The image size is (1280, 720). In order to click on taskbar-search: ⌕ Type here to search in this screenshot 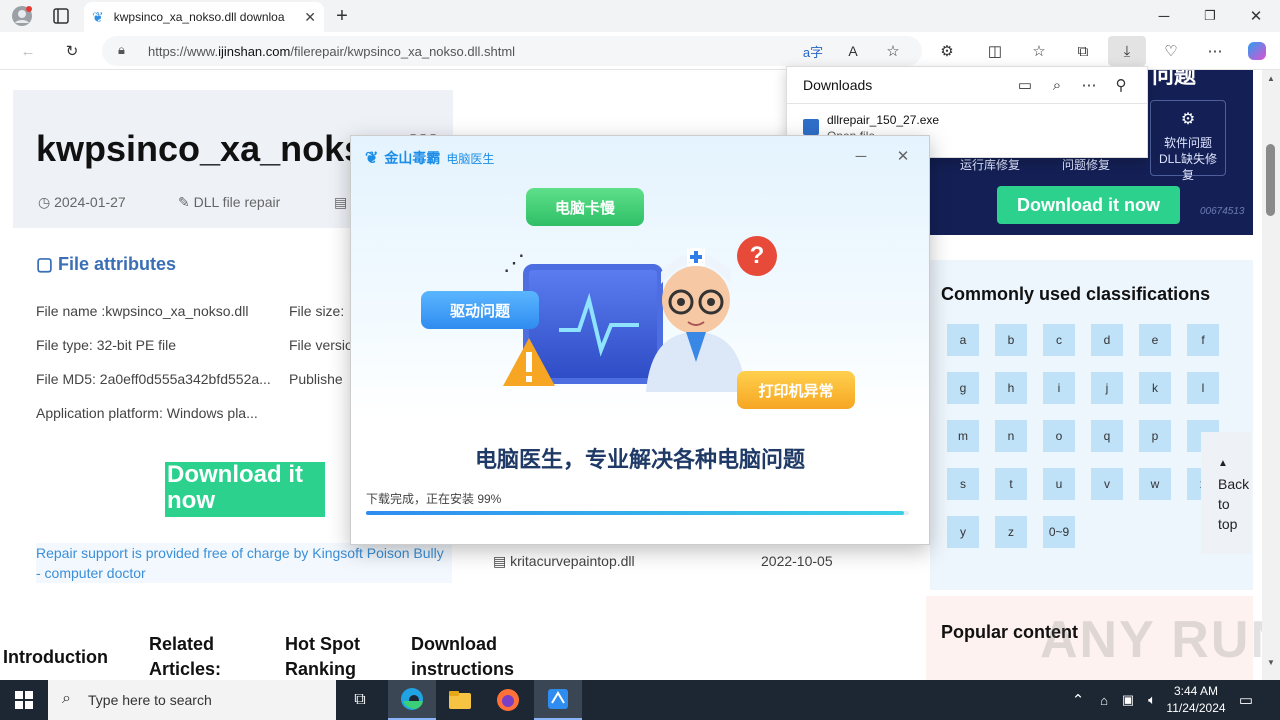, I will do `click(192, 700)`.